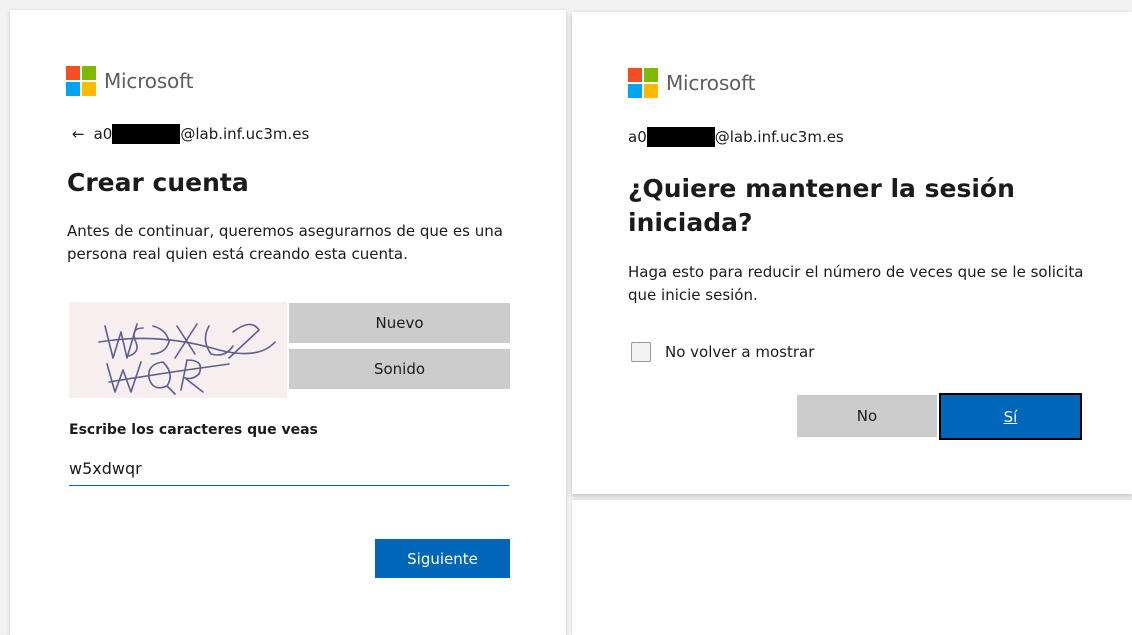 This screenshot has width=1132, height=635. What do you see at coordinates (641, 352) in the screenshot?
I see `dont-show-again-checkbox` at bounding box center [641, 352].